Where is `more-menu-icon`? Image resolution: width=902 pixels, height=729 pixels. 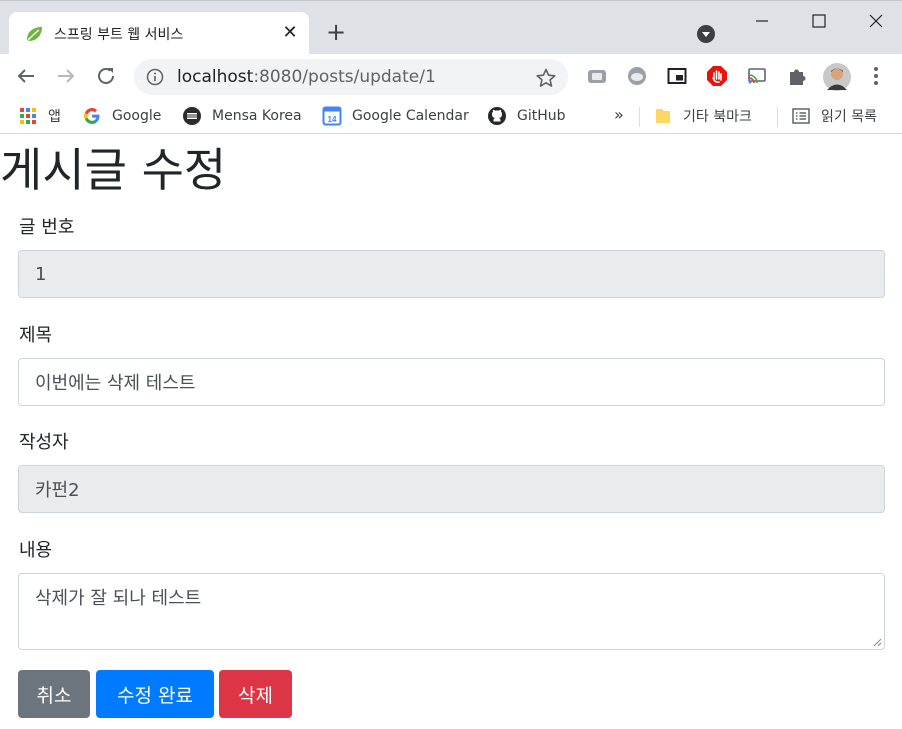
more-menu-icon is located at coordinates (876, 76).